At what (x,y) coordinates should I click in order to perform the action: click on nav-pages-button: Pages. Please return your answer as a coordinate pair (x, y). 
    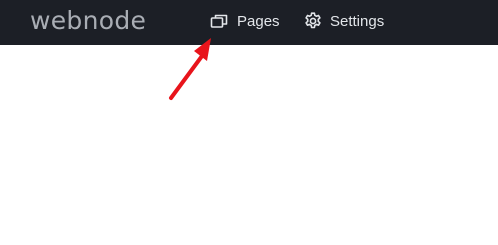
    Looking at the image, I should click on (244, 21).